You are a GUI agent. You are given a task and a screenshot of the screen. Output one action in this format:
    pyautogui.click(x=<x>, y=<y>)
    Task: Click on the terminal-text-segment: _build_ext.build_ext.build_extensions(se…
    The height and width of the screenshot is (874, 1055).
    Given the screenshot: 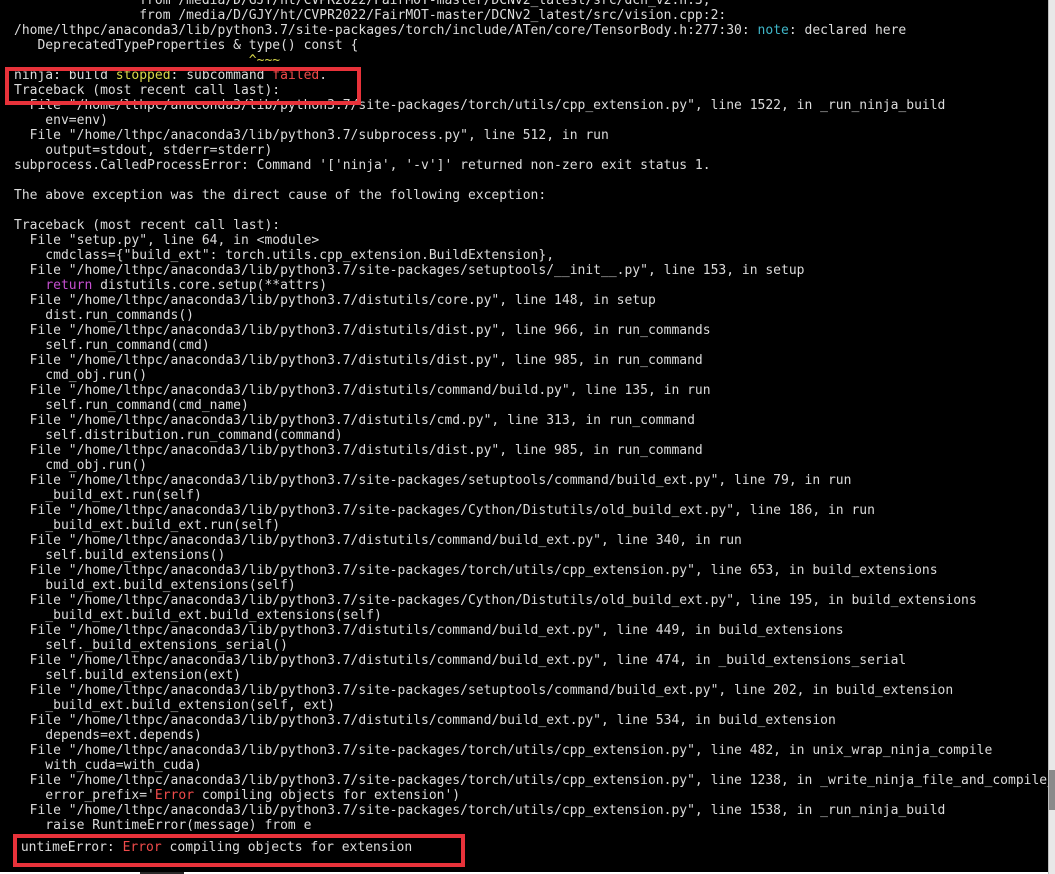 What is the action you would take?
    pyautogui.click(x=198, y=615)
    